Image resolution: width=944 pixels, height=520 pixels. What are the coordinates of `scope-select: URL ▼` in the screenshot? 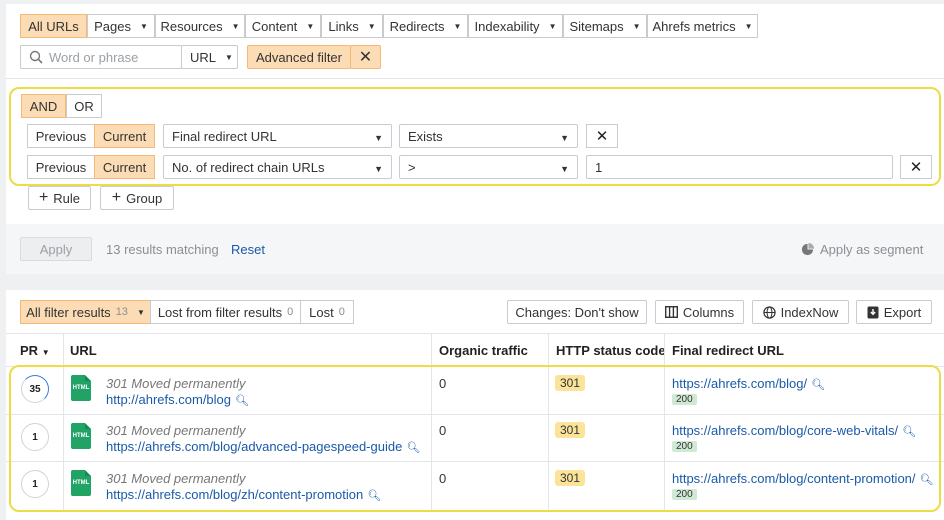 It's located at (209, 57).